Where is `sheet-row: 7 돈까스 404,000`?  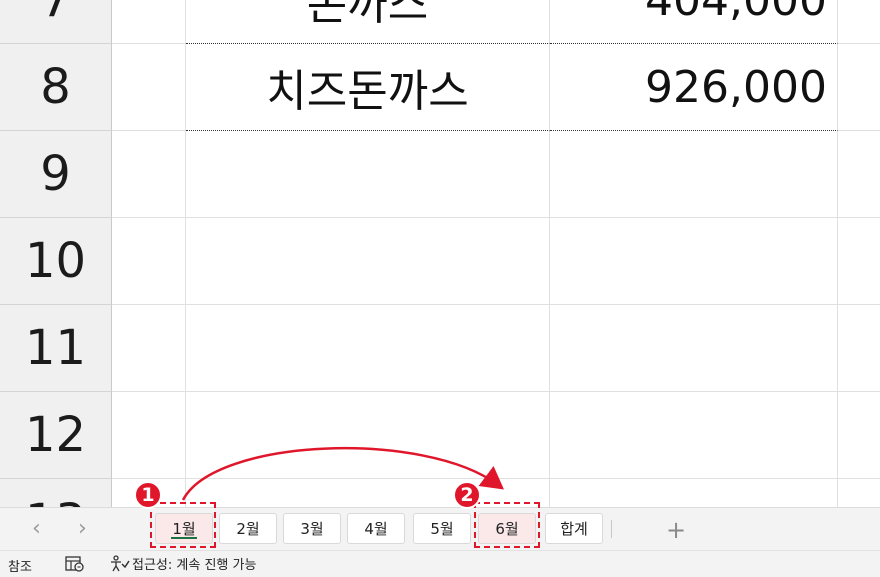 sheet-row: 7 돈까스 404,000 is located at coordinates (440, 22).